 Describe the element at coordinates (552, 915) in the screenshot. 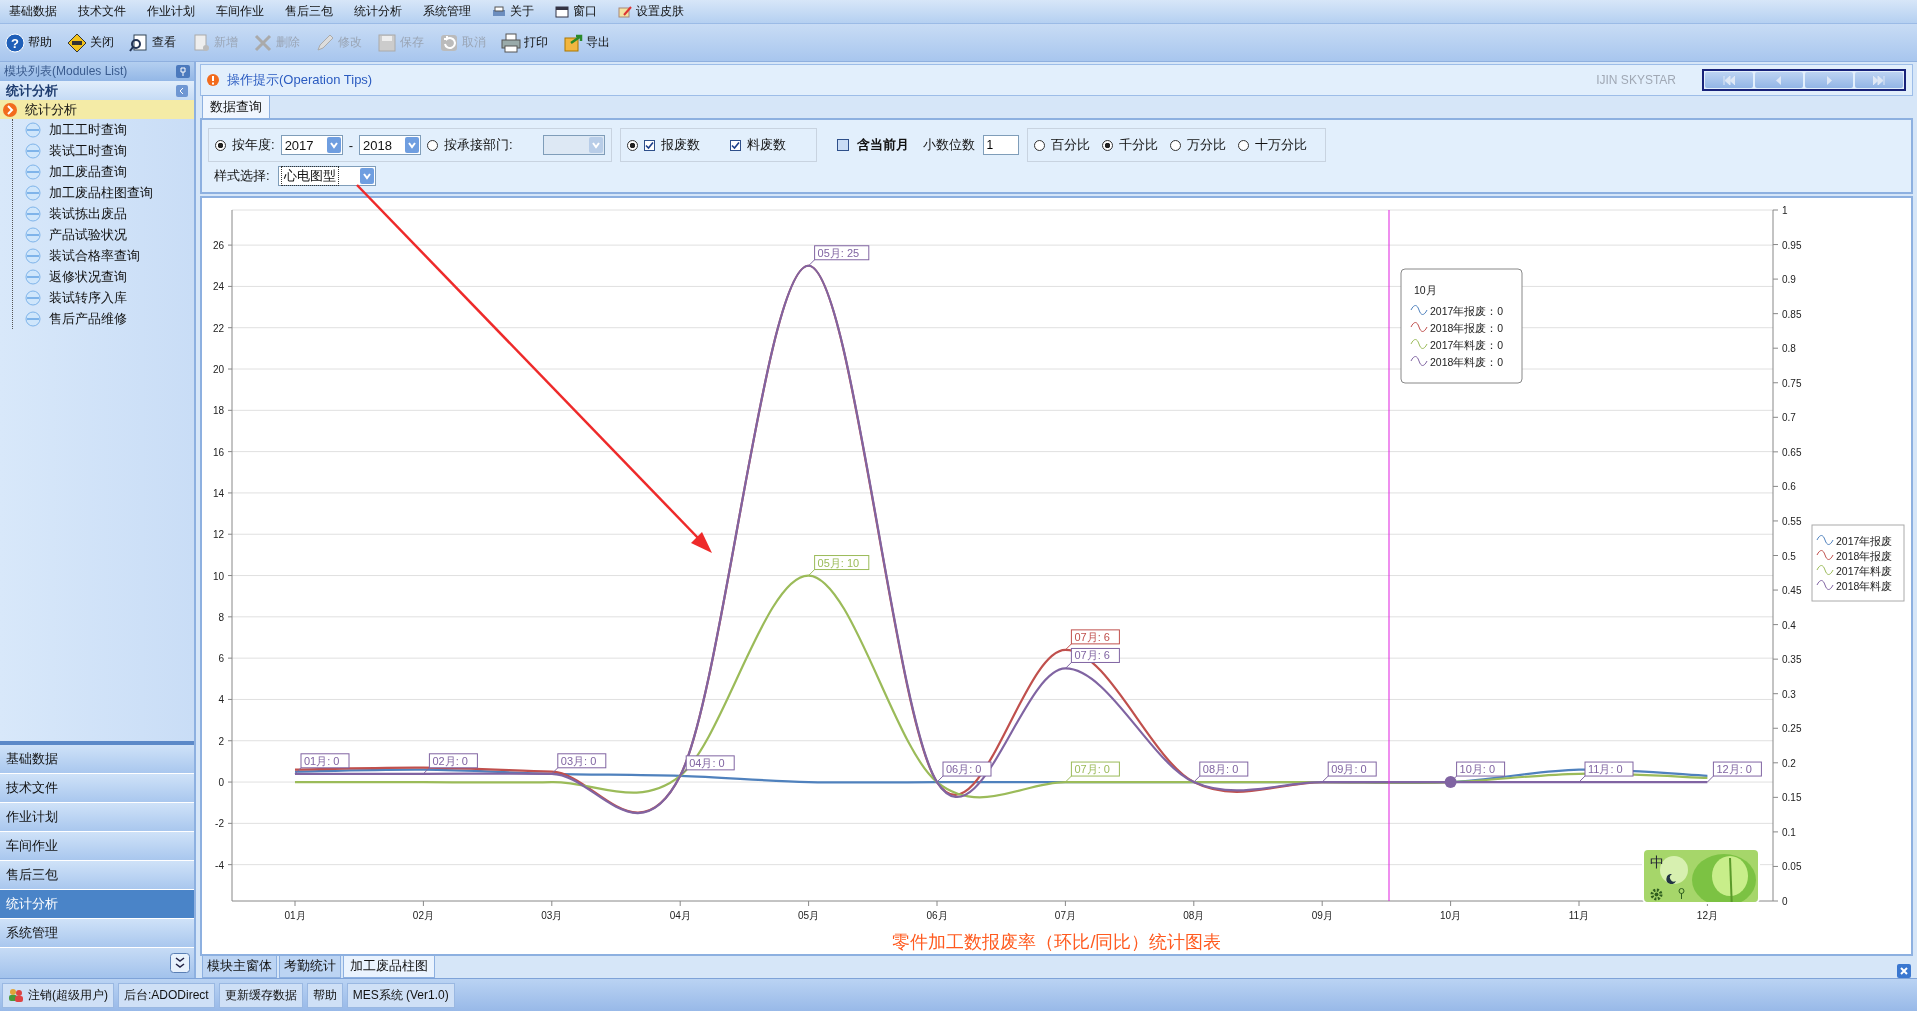

I see `axis-tick-label: 03月` at that location.